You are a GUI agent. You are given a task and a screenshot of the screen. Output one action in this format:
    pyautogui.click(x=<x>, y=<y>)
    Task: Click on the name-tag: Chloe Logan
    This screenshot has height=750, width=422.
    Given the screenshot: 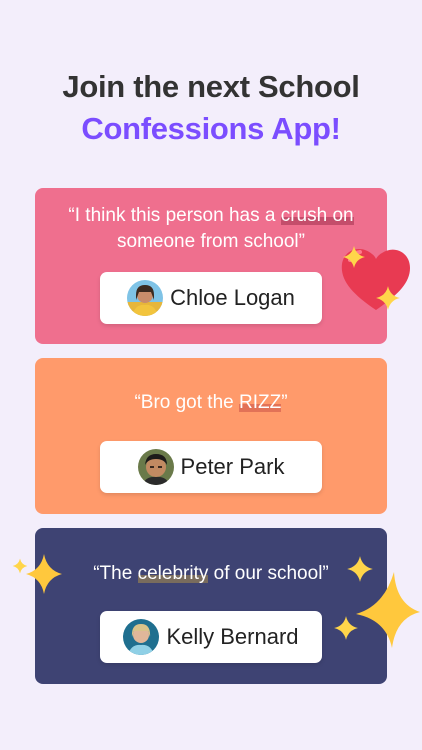 What is the action you would take?
    pyautogui.click(x=211, y=298)
    